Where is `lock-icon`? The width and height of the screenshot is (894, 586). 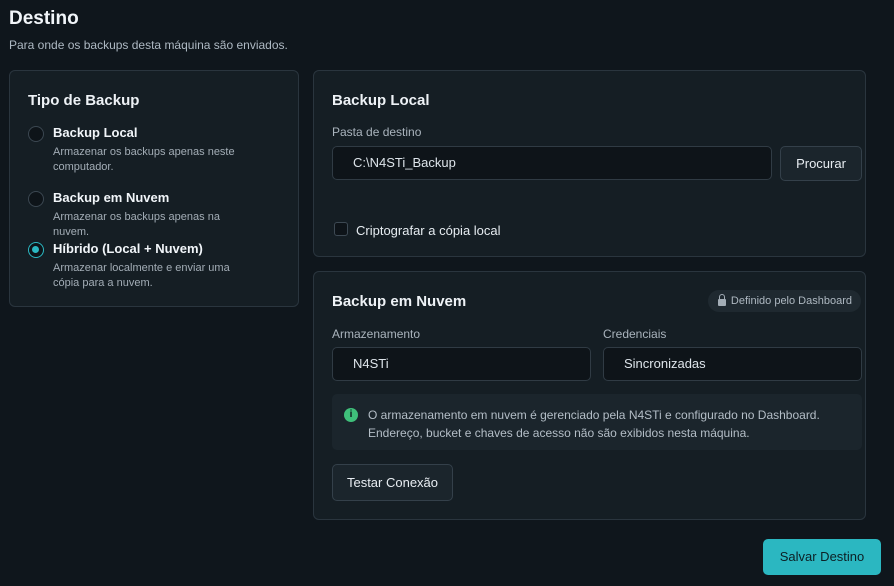
lock-icon is located at coordinates (721, 299).